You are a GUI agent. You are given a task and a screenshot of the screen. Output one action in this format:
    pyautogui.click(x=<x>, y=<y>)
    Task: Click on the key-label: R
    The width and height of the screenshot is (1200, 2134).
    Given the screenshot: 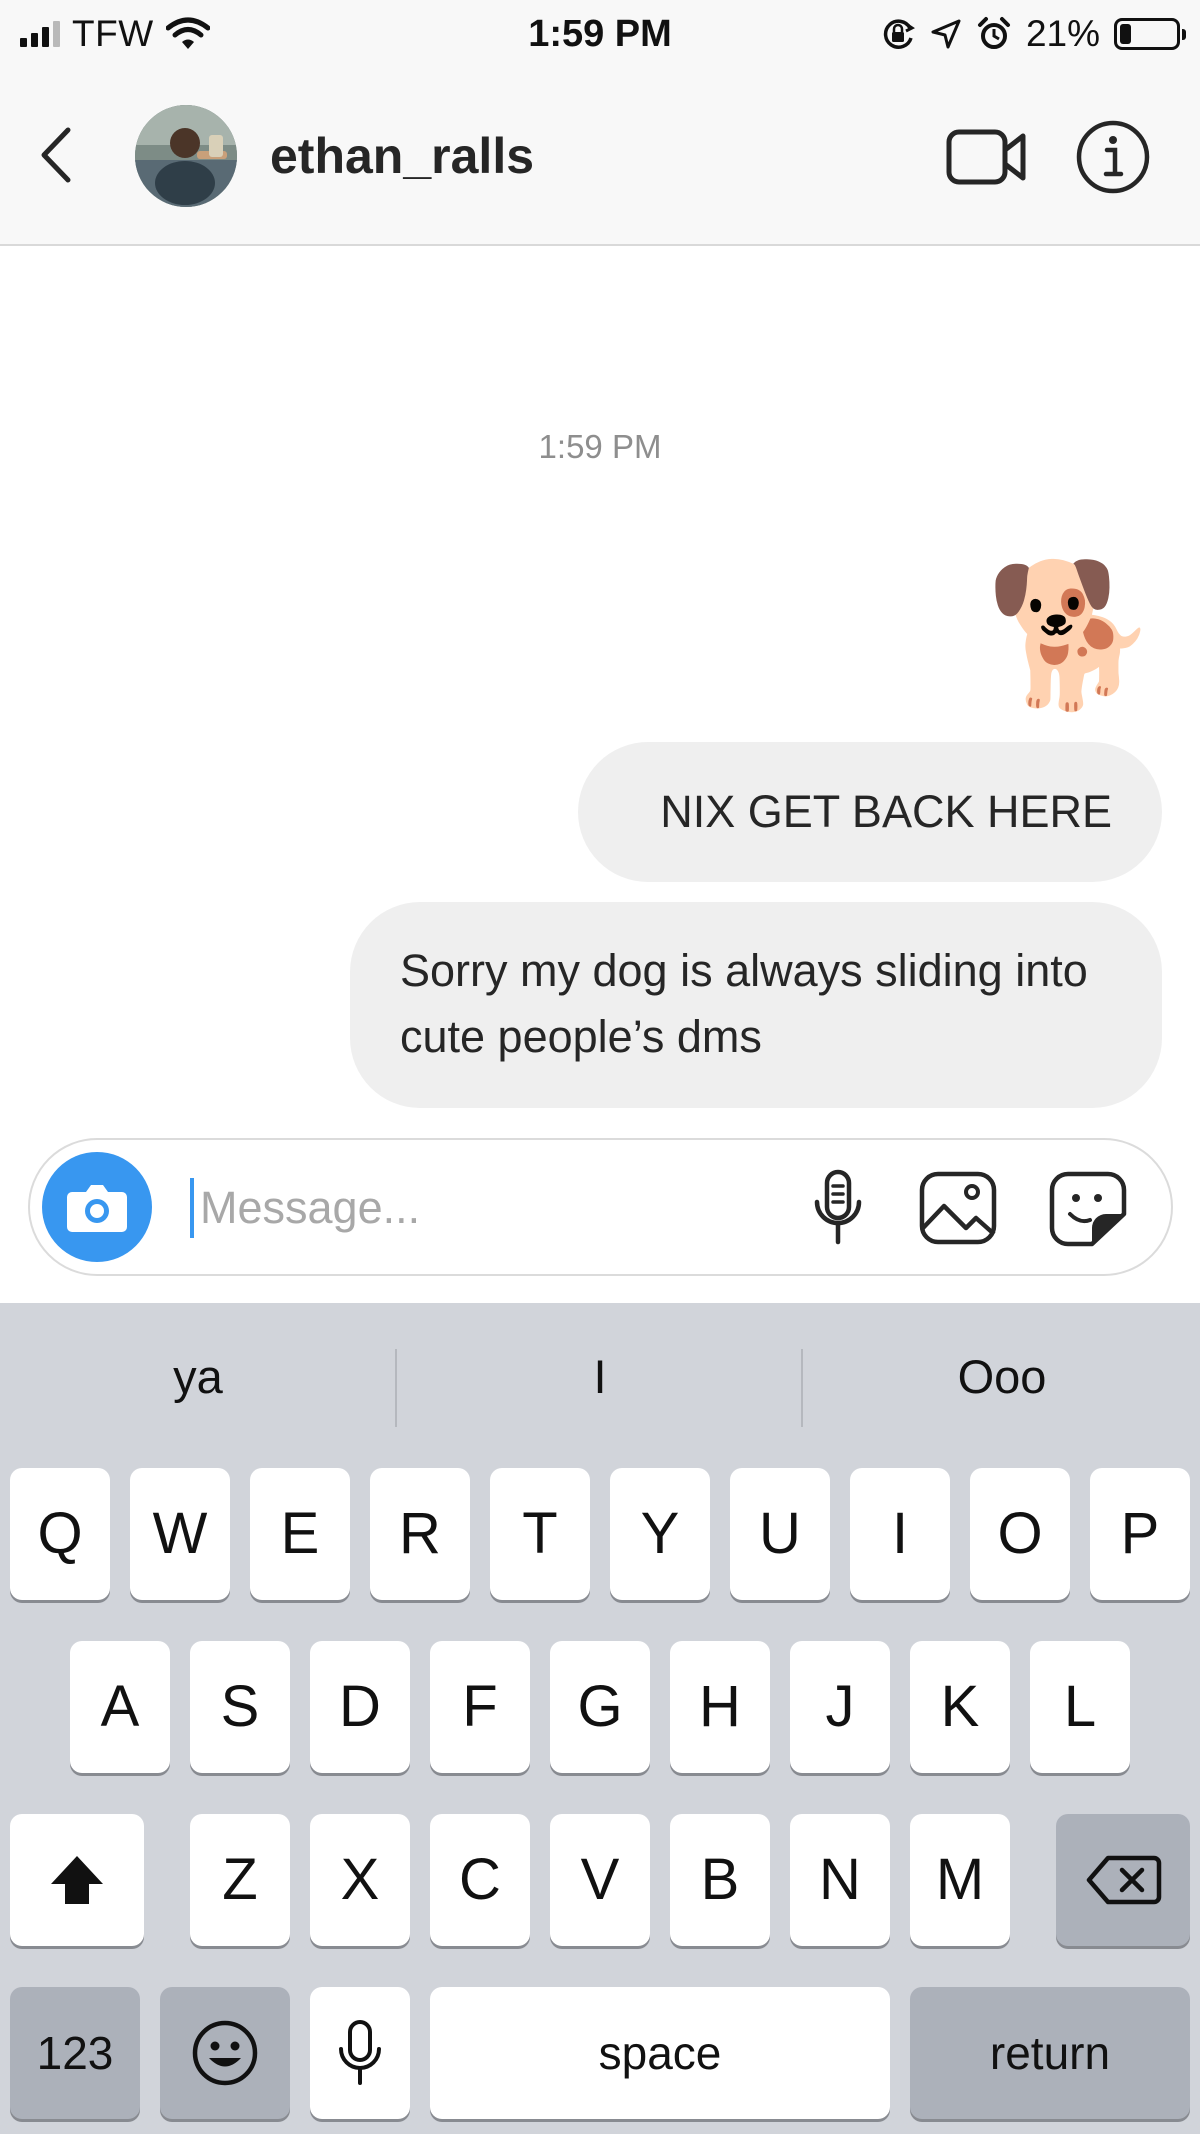 What is the action you would take?
    pyautogui.click(x=420, y=1533)
    